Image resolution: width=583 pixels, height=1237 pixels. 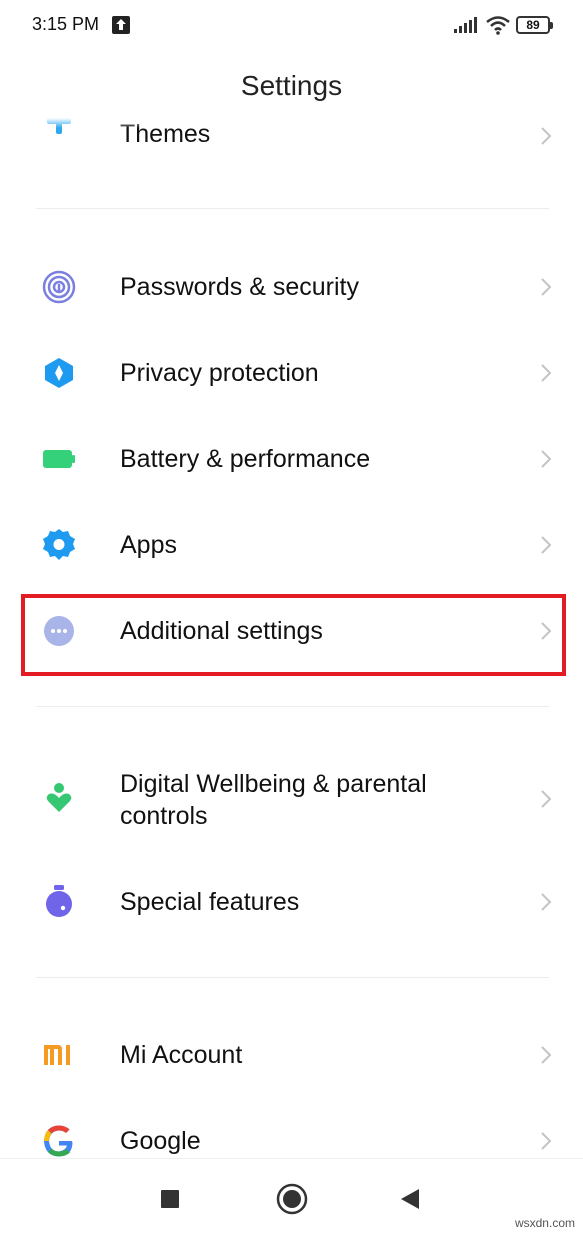 What do you see at coordinates (181, 1055) in the screenshot?
I see `settings-item-label: Mi Account` at bounding box center [181, 1055].